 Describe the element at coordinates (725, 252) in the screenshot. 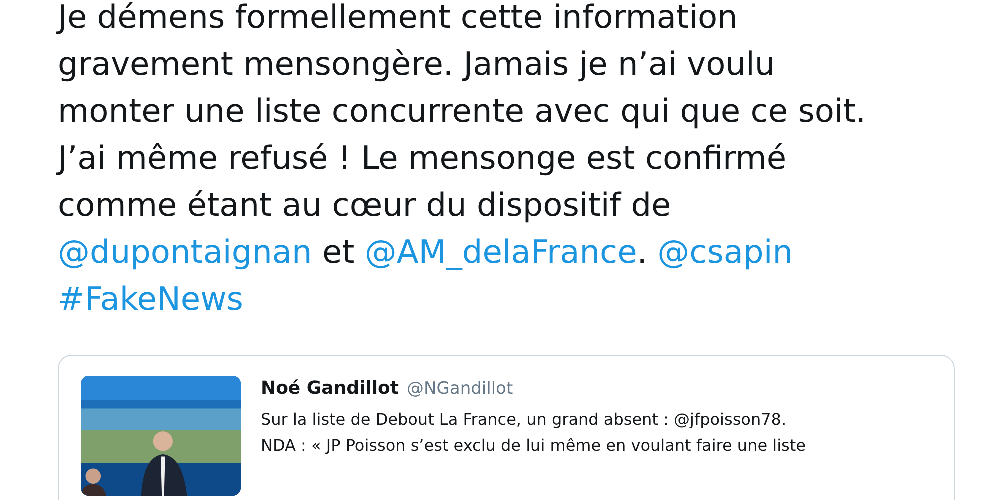

I see `tweet-link: @csapin` at that location.